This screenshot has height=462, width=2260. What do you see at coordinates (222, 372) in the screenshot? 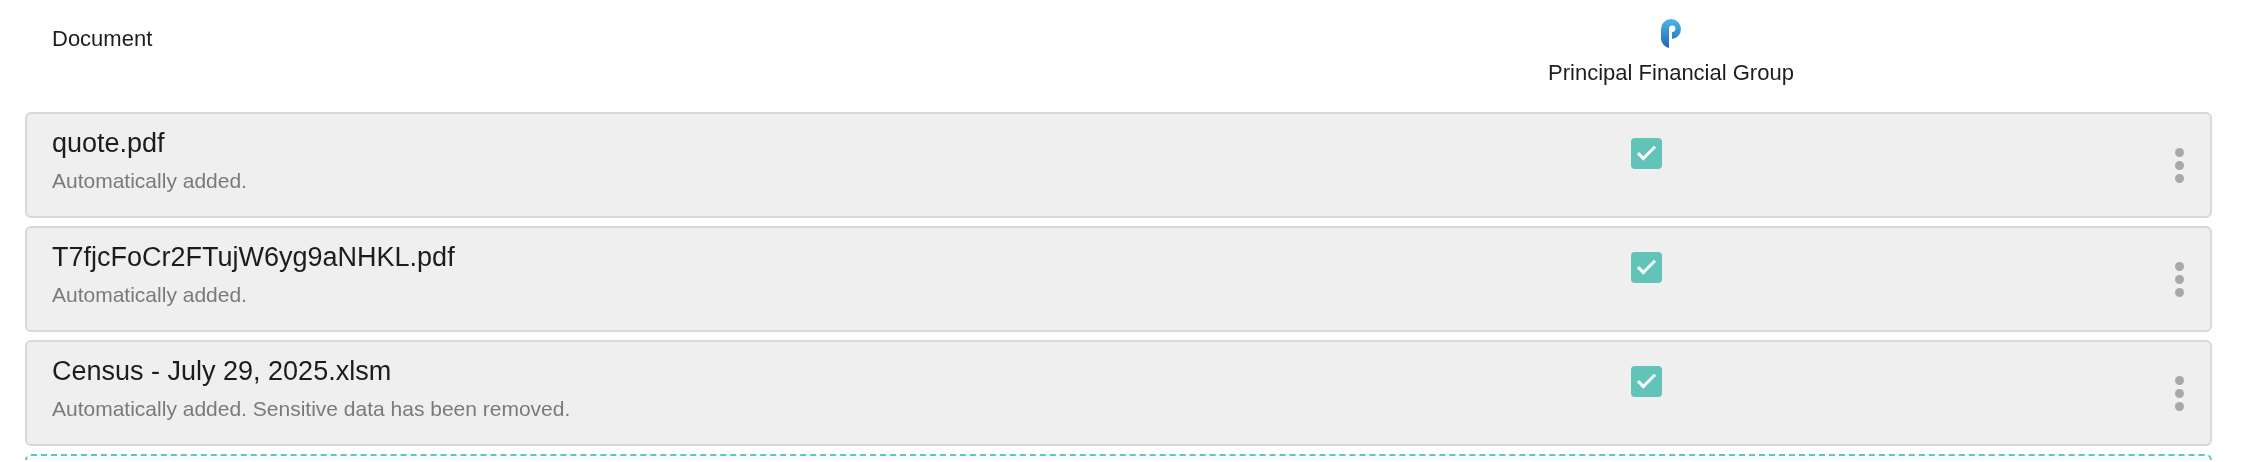
I see `document-name: Census - July 29, 2025.xlsm` at bounding box center [222, 372].